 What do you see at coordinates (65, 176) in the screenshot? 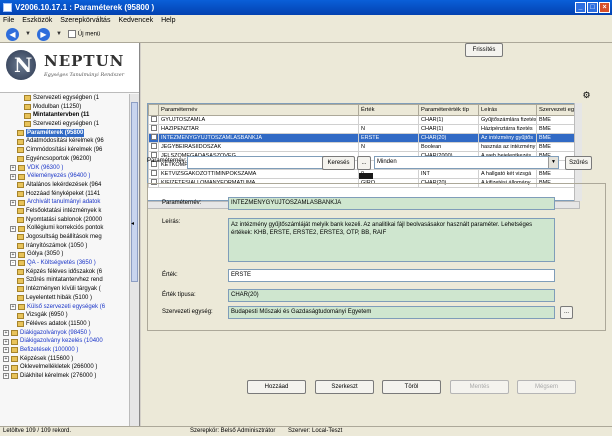
I see `tree-item: + Véleményezés (96400 )` at bounding box center [65, 176].